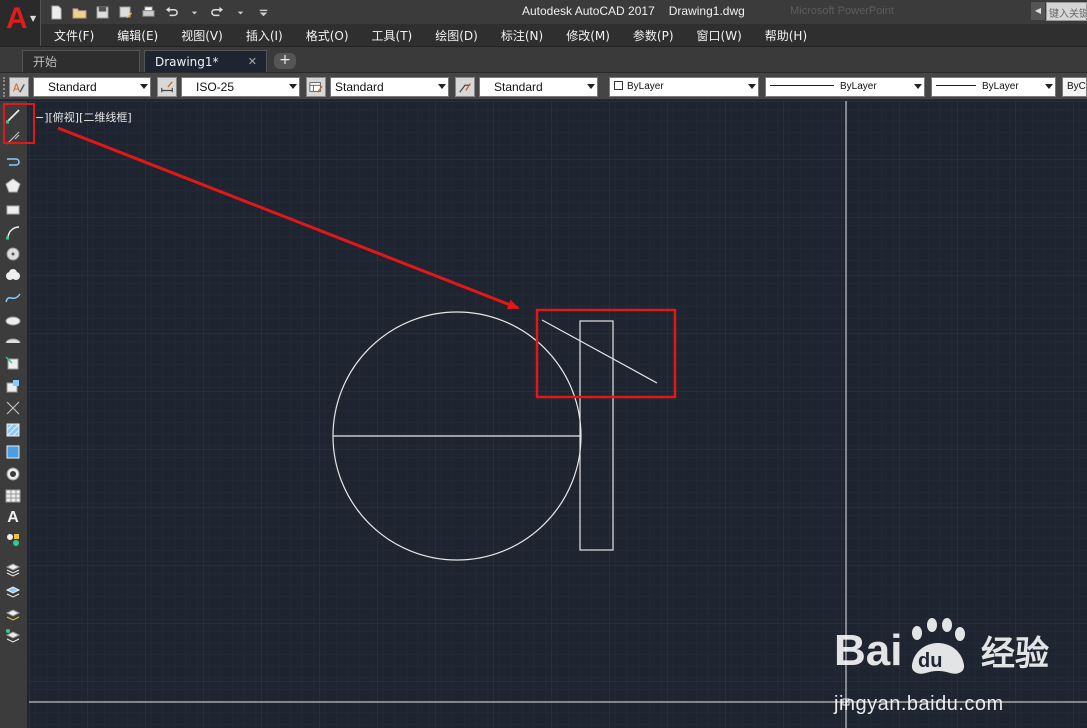 The width and height of the screenshot is (1087, 728). Describe the element at coordinates (1038, 11) in the screenshot. I see `title-bar-collapse-button: ◀` at that location.